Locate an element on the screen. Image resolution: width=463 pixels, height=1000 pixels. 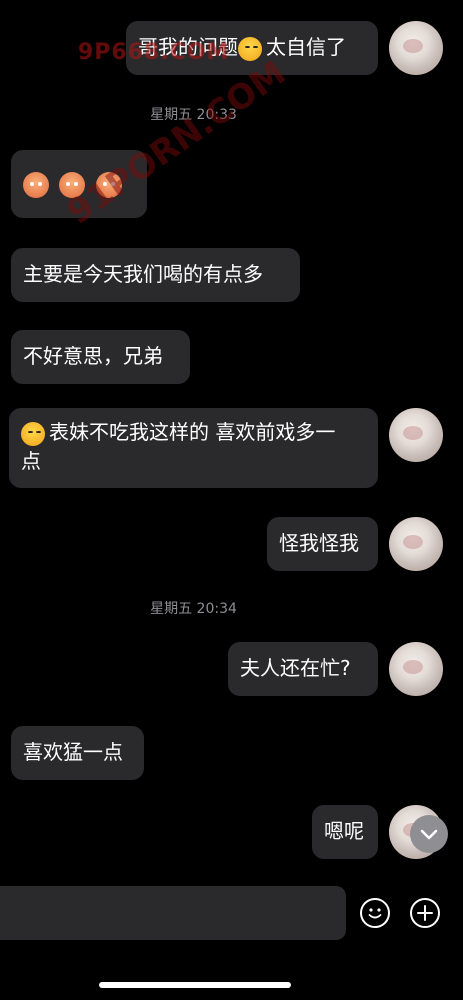
message-text: 太自信了 is located at coordinates (306, 47).